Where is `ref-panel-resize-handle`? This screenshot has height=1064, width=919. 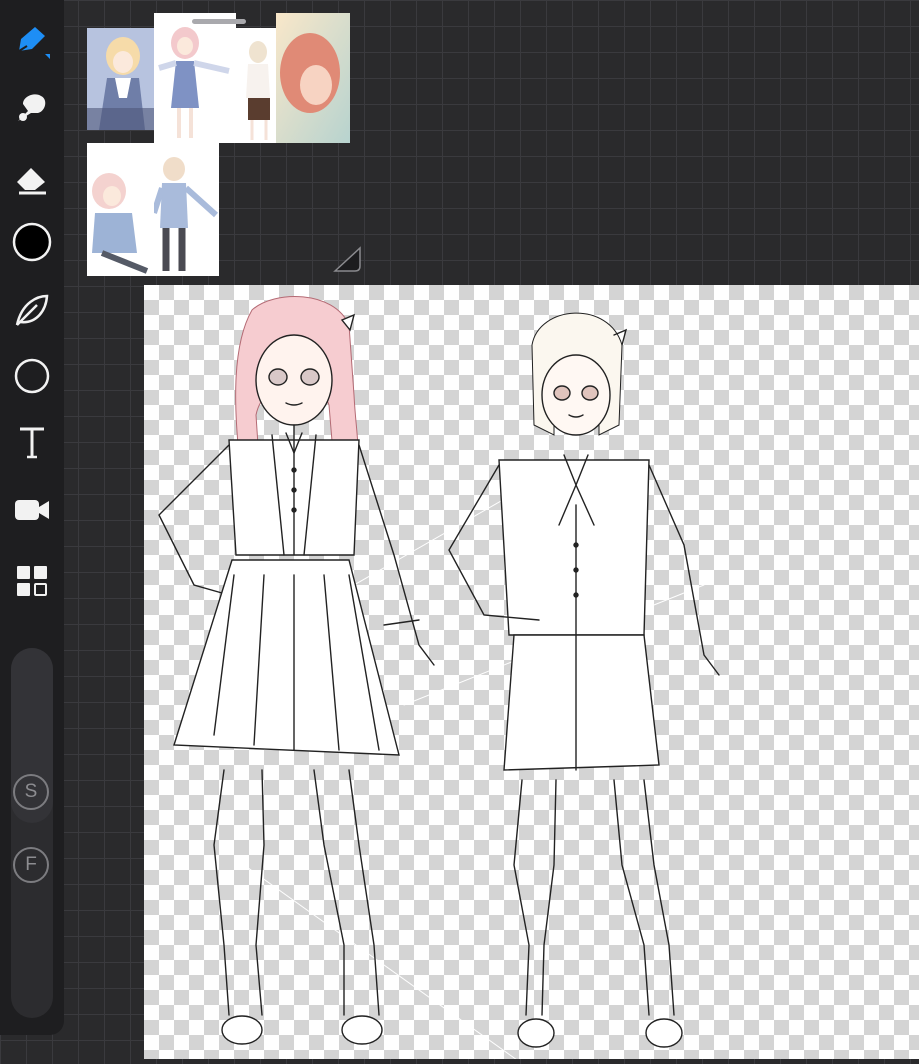
ref-panel-resize-handle is located at coordinates (348, 259).